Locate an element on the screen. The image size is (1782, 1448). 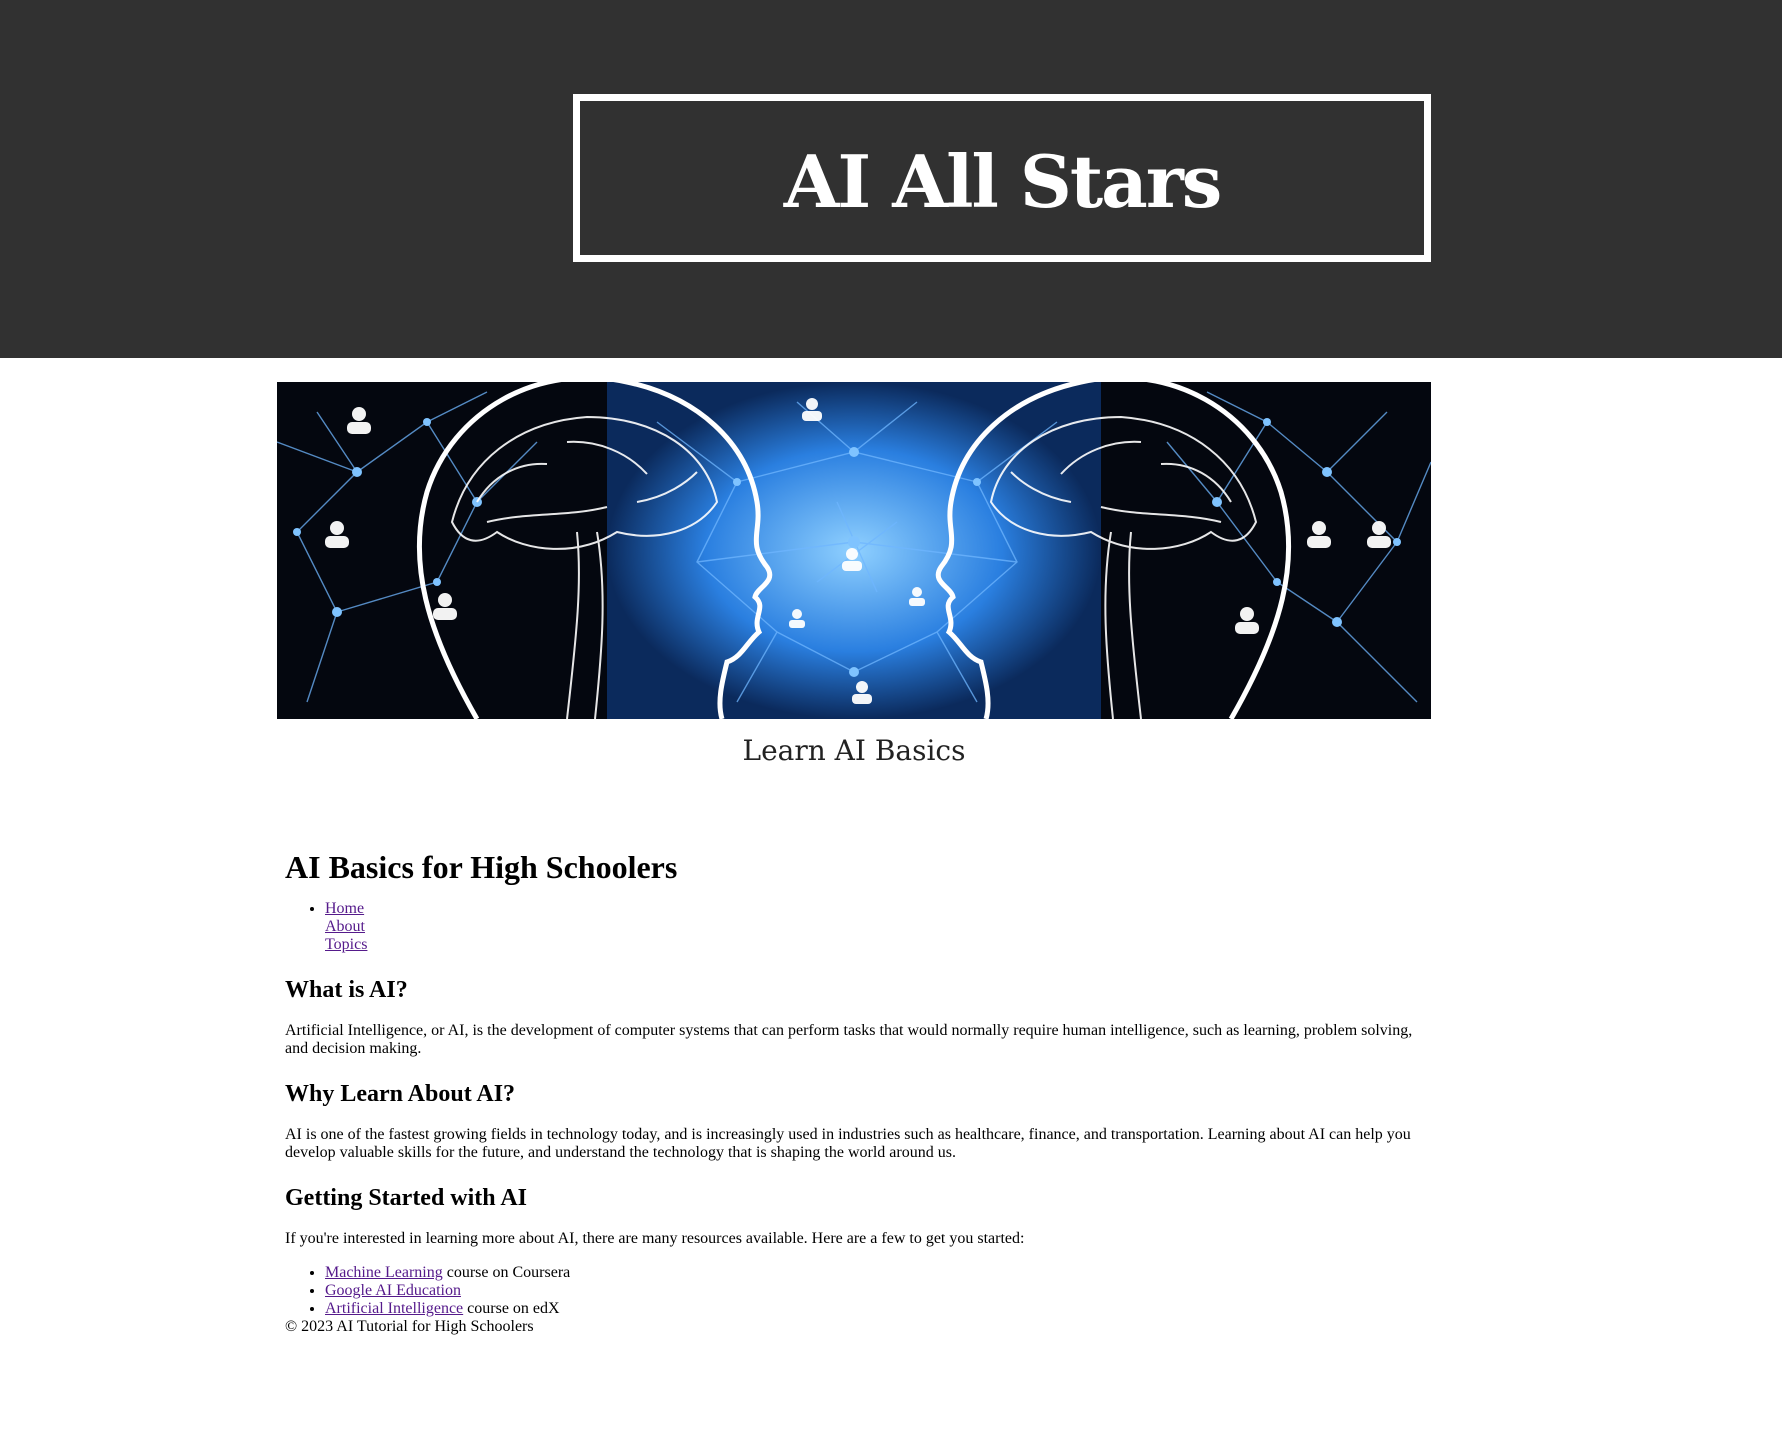
nav-list-item: Home About Topics is located at coordinates (875, 927).